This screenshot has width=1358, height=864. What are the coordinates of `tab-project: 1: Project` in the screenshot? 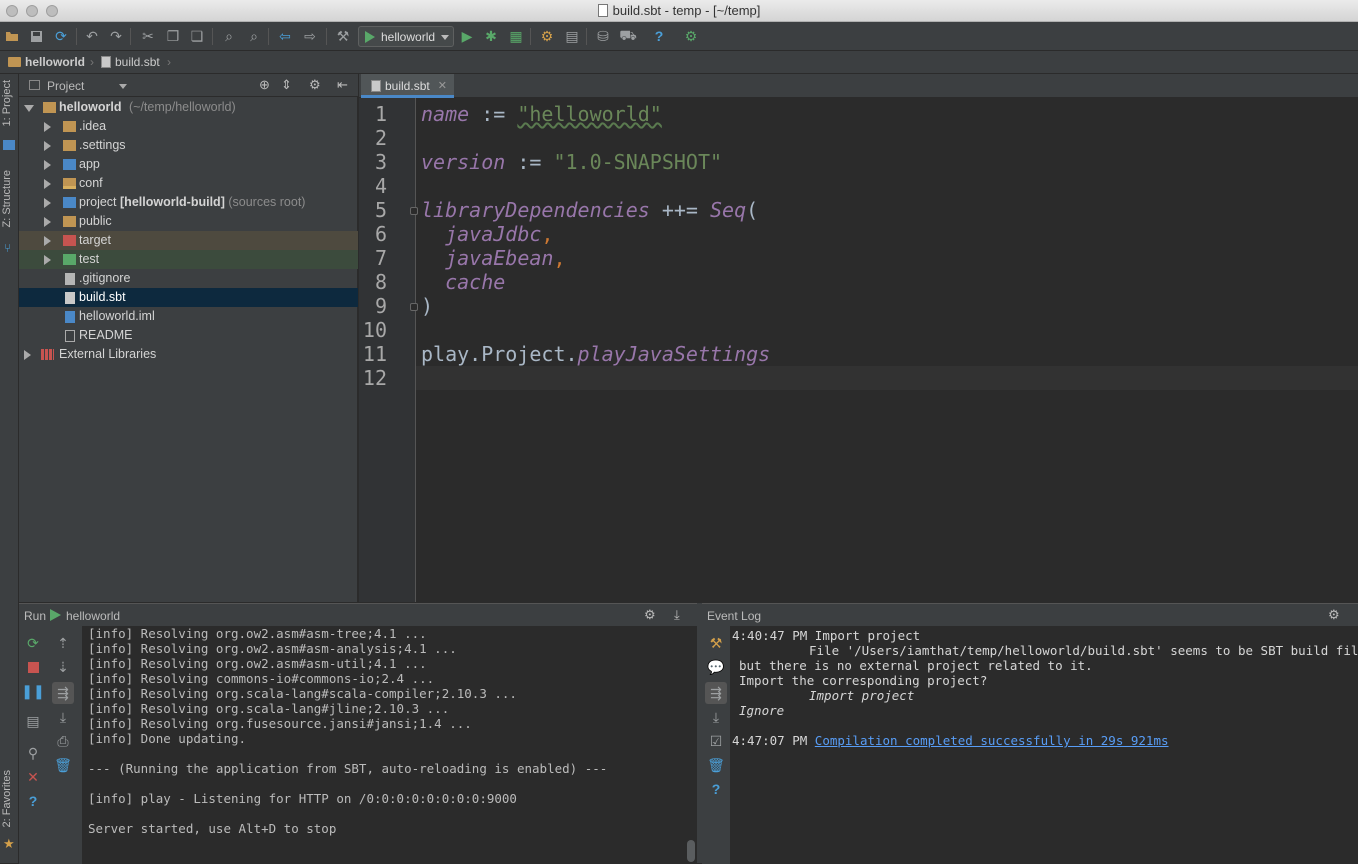 It's located at (7, 103).